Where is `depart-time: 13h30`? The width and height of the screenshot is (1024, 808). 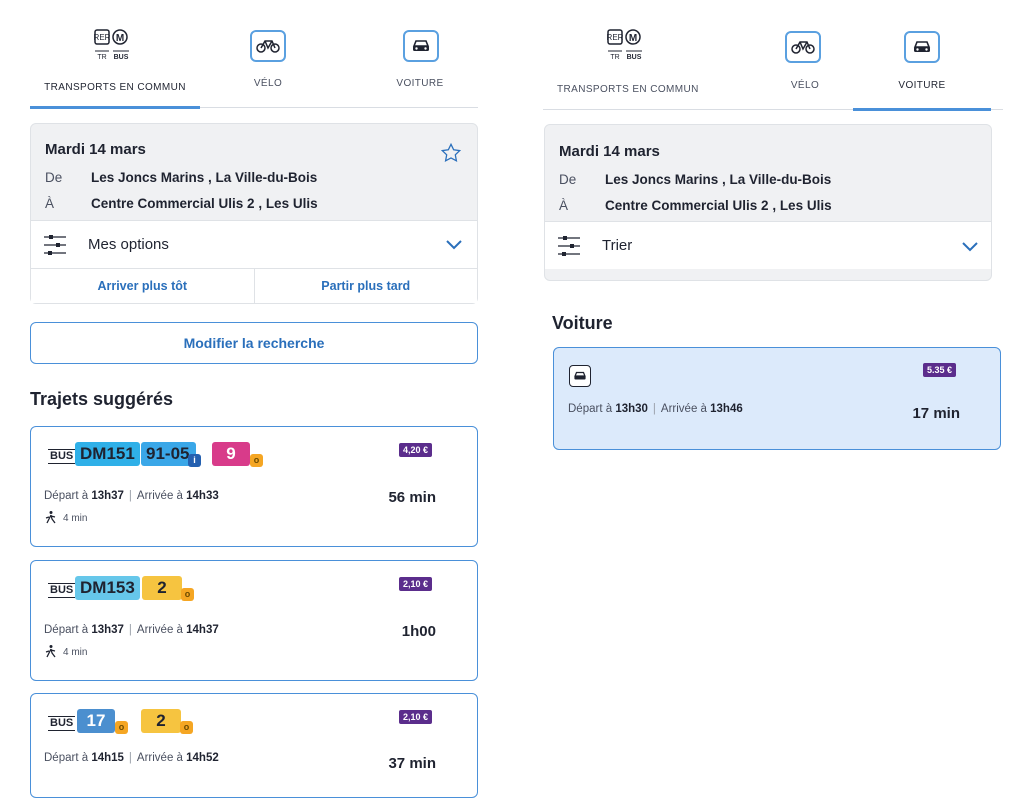 depart-time: 13h30 is located at coordinates (631, 409).